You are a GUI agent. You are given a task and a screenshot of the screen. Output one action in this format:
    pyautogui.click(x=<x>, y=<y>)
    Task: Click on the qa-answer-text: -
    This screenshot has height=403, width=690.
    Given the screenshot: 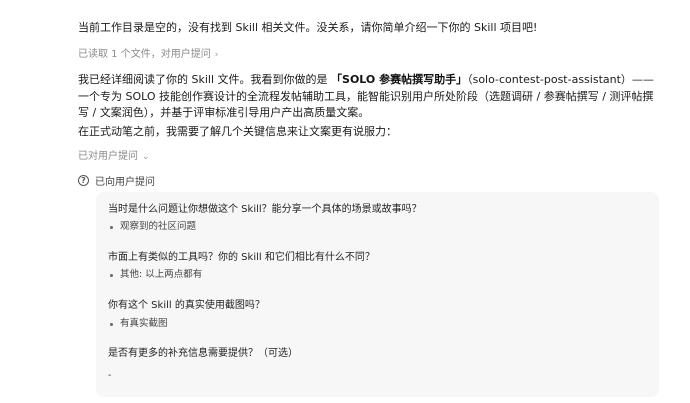 What is the action you would take?
    pyautogui.click(x=110, y=375)
    